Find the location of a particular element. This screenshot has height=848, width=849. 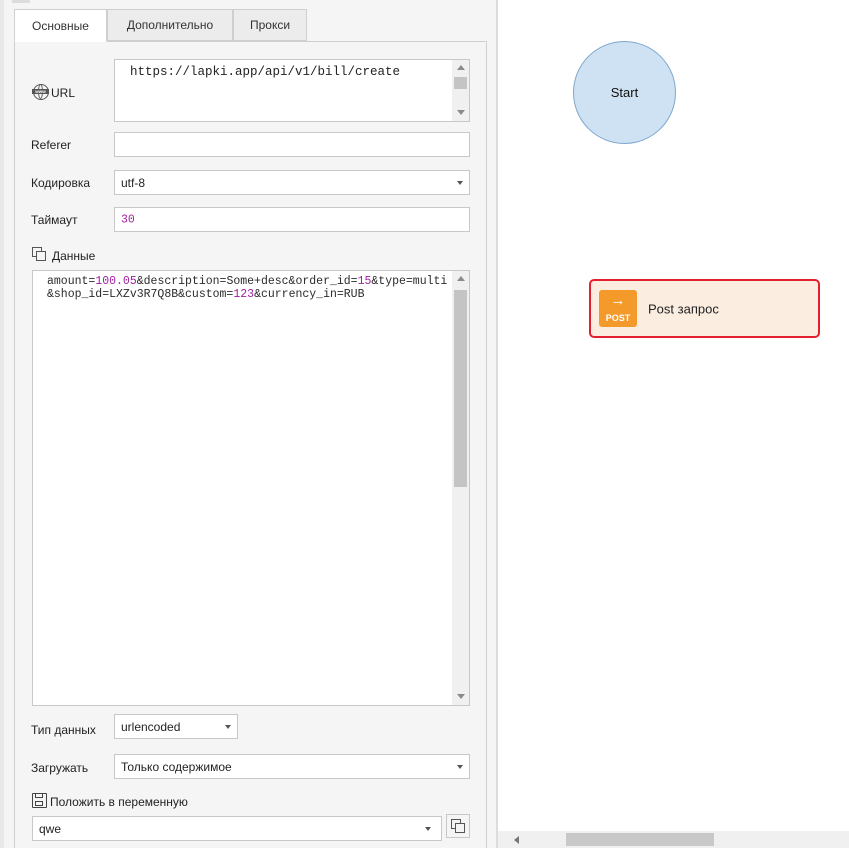

encoding-value: utf-8 is located at coordinates (133, 182).